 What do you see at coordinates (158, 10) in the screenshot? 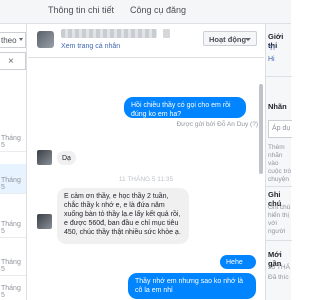
I see `tab-publishing-tools: Công cụ đăng` at bounding box center [158, 10].